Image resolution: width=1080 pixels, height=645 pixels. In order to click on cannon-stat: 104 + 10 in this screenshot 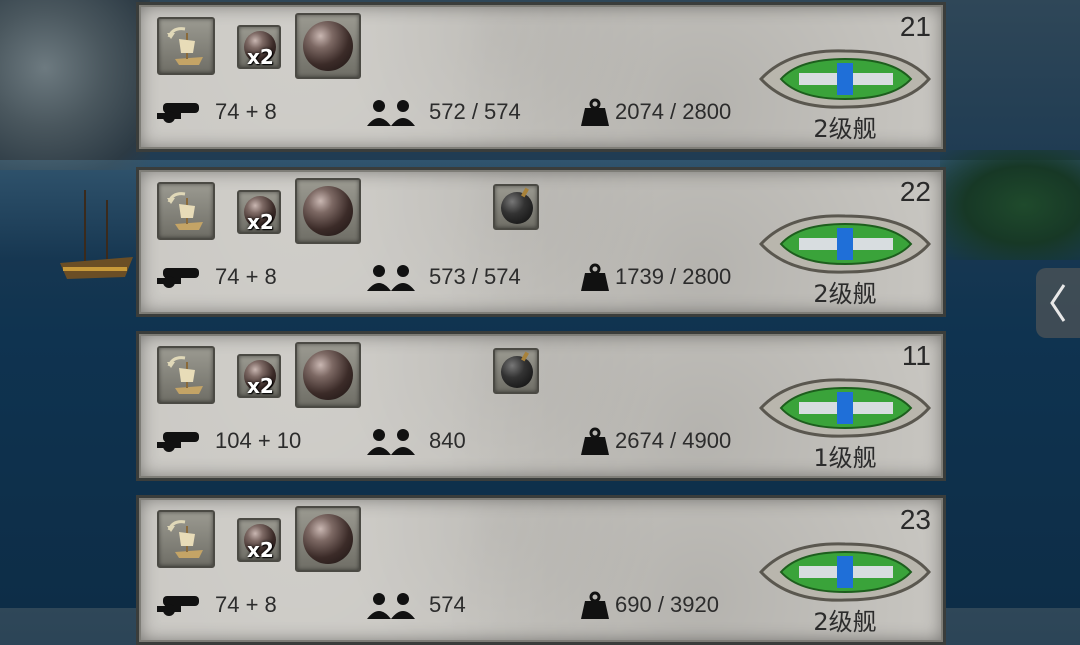, I will do `click(228, 441)`.